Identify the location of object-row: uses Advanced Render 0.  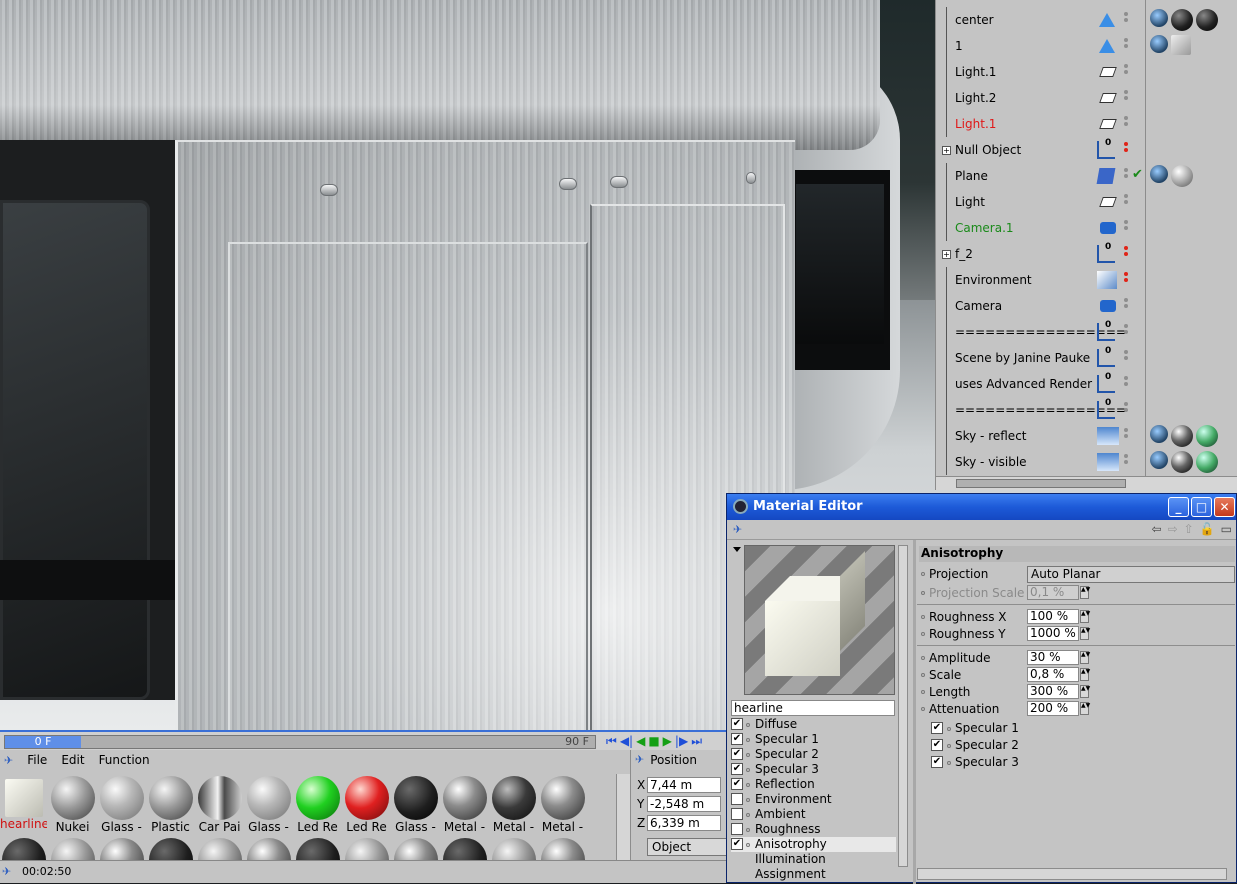
(1086, 384).